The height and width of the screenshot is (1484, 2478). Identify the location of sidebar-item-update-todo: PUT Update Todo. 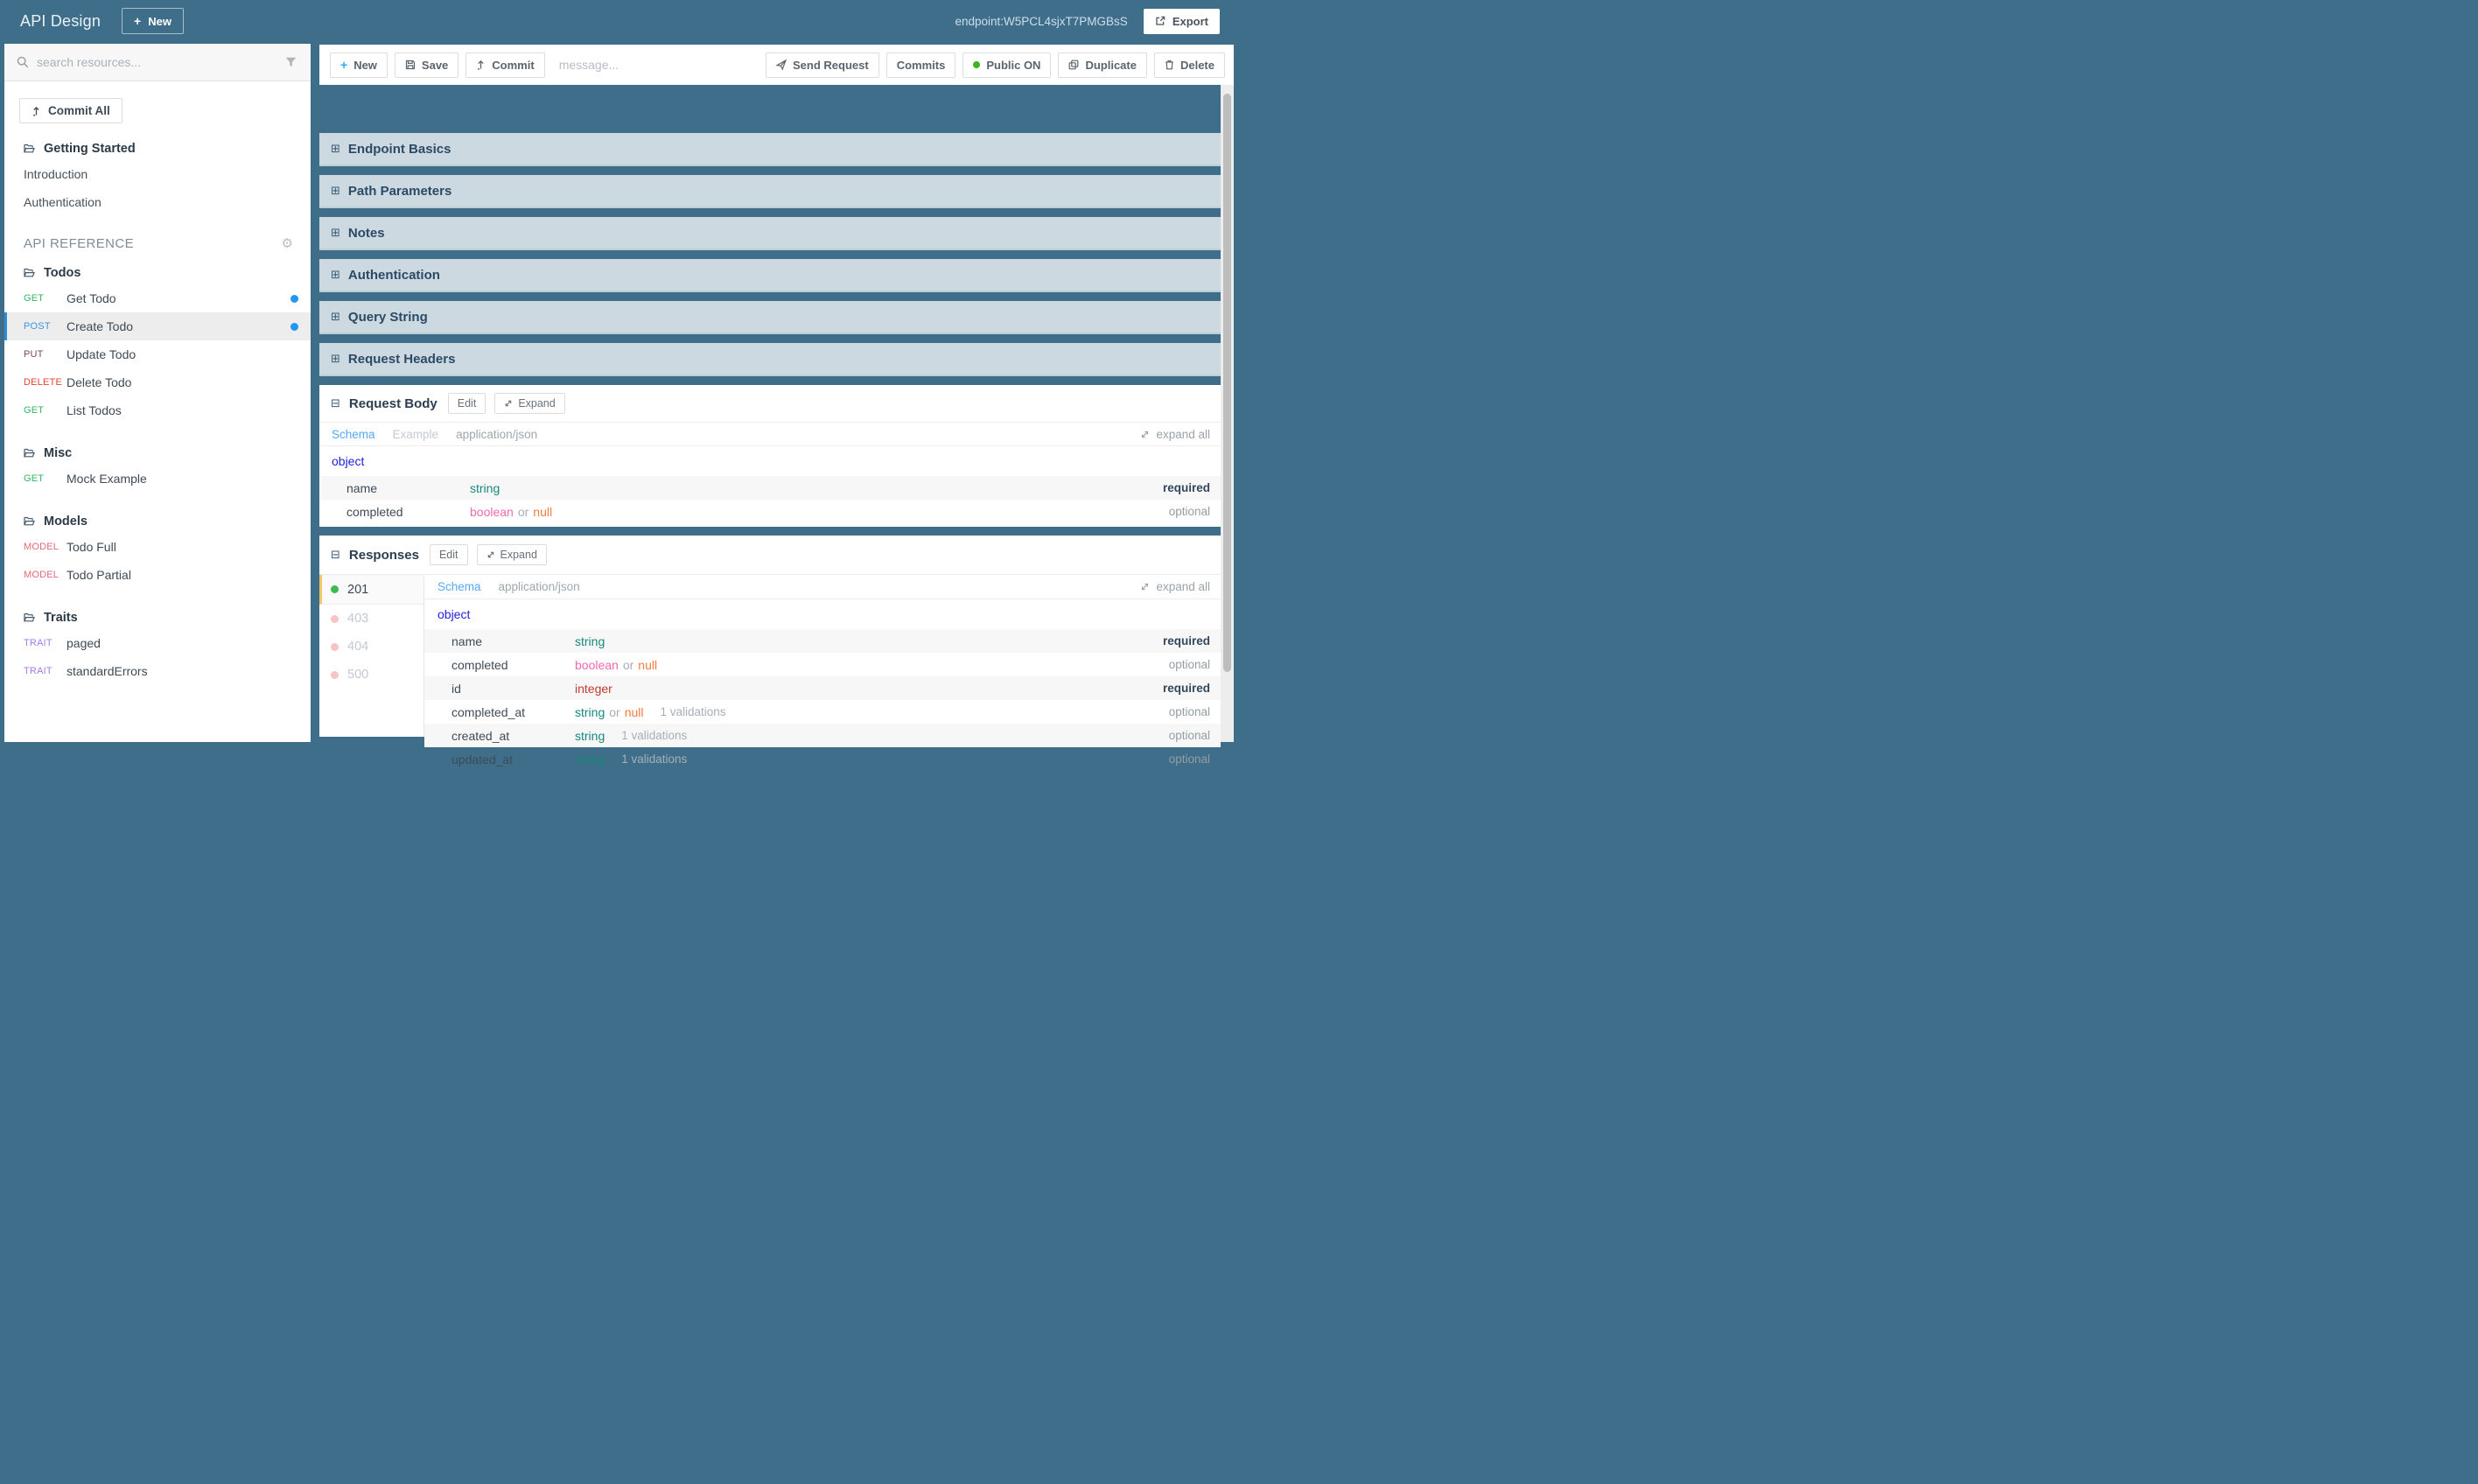
(157, 354).